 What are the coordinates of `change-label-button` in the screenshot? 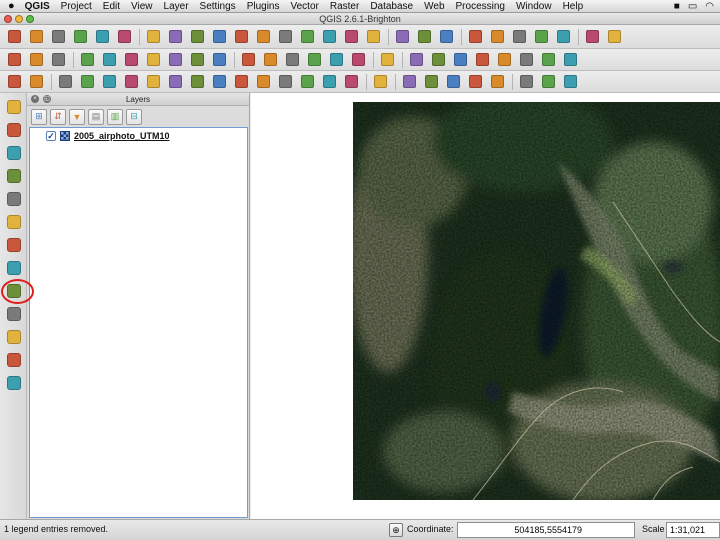 It's located at (358, 59).